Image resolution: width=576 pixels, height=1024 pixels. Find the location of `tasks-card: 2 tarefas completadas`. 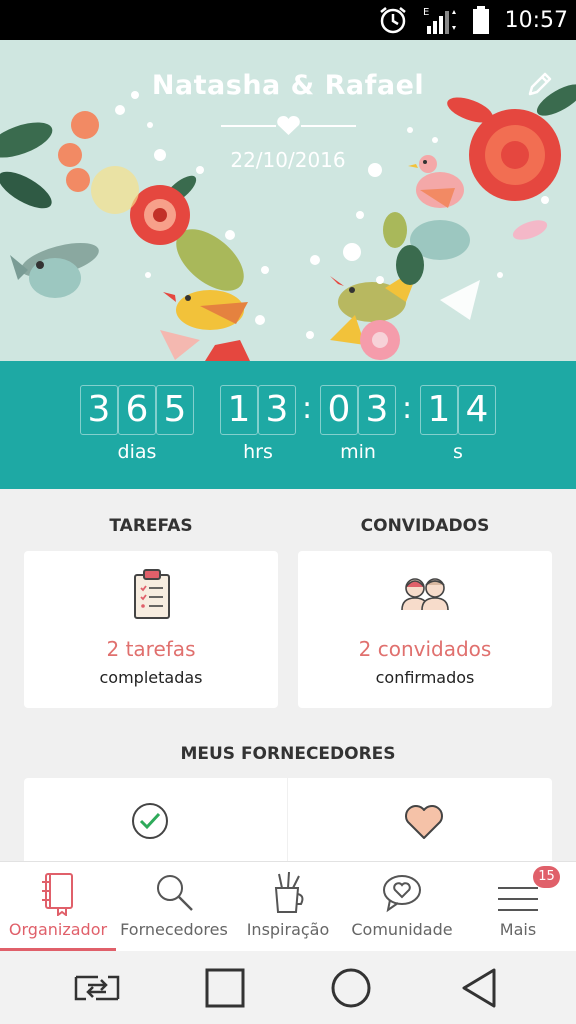

tasks-card: 2 tarefas completadas is located at coordinates (151, 629).